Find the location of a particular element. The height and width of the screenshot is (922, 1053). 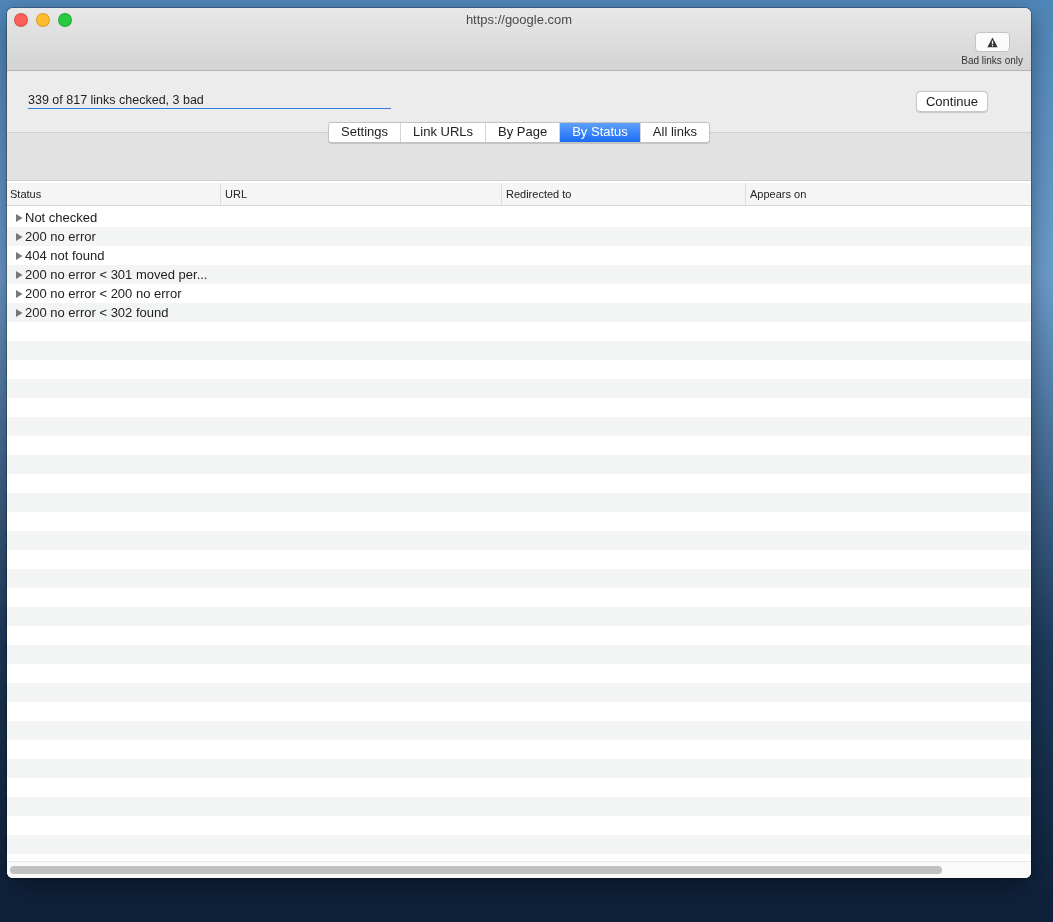

close-button is located at coordinates (21, 20).